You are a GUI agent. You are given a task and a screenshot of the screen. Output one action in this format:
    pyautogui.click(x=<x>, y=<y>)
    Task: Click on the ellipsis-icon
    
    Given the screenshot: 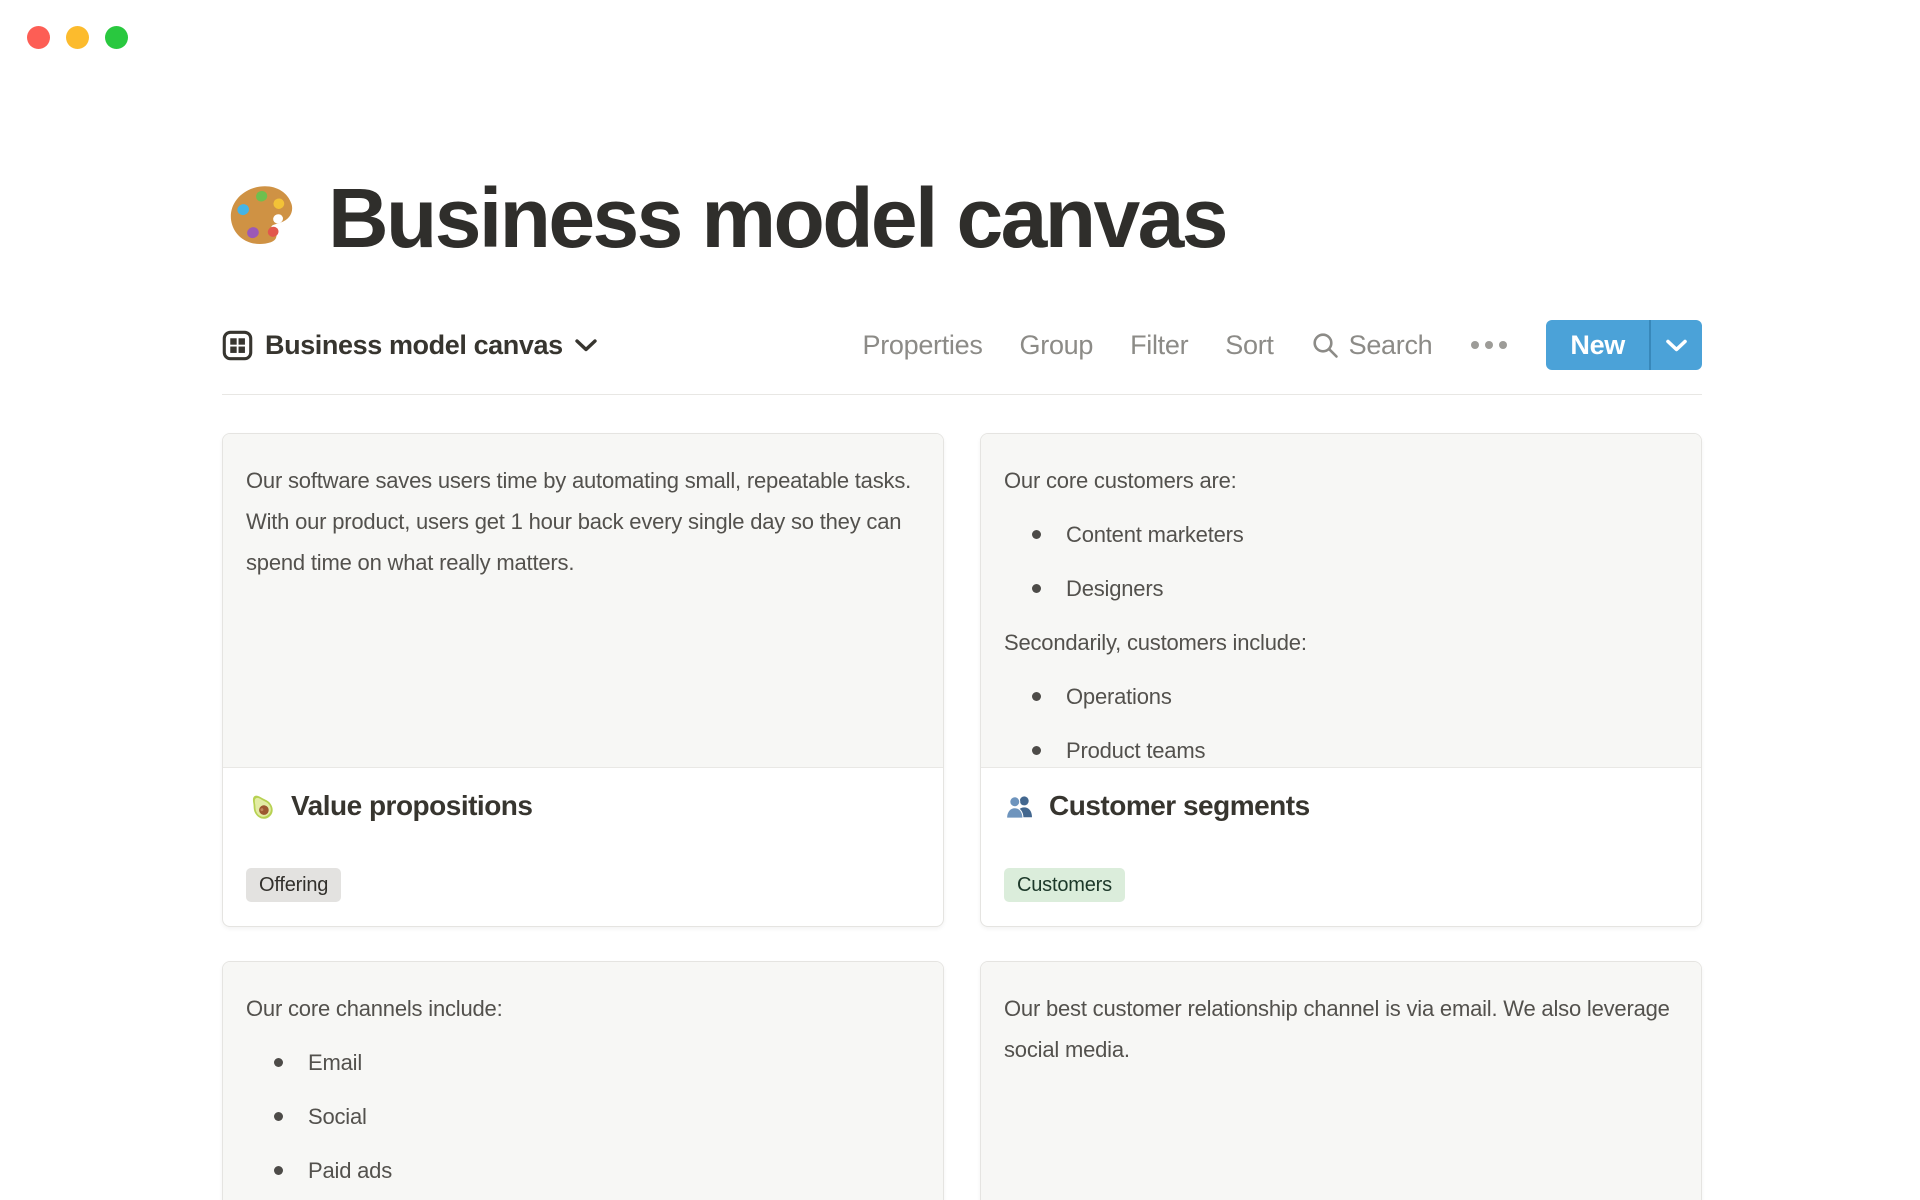 What is the action you would take?
    pyautogui.click(x=1489, y=345)
    